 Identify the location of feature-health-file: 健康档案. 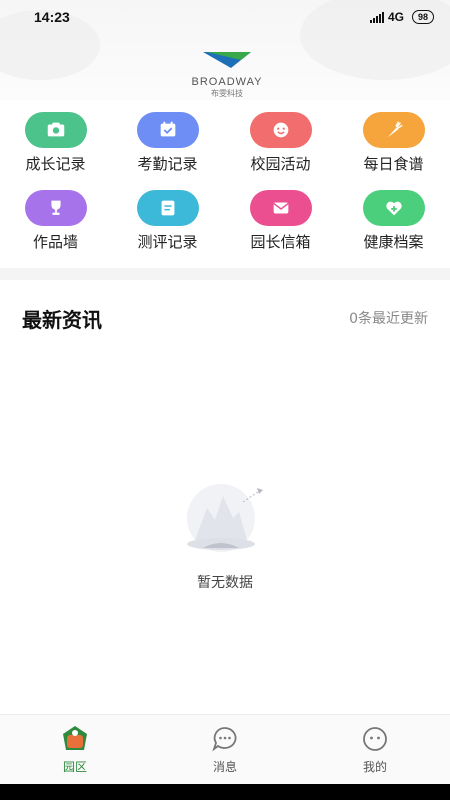
(393, 225).